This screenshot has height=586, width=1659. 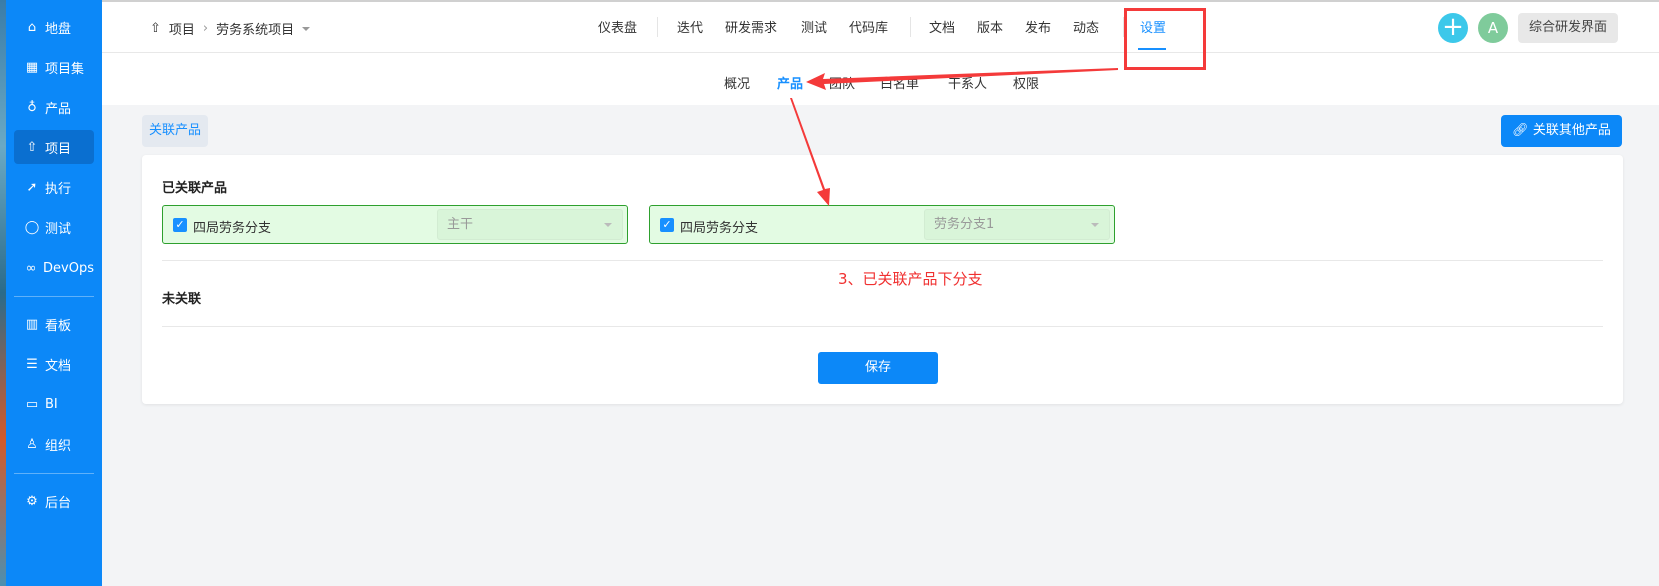 What do you see at coordinates (182, 299) in the screenshot?
I see `unlinked-title: 未关联` at bounding box center [182, 299].